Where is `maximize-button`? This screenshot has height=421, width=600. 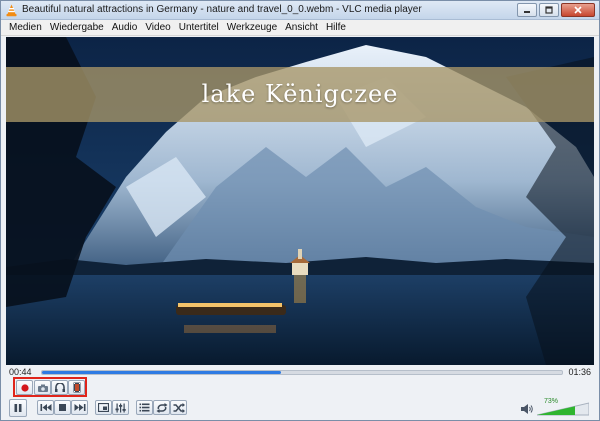 maximize-button is located at coordinates (549, 10).